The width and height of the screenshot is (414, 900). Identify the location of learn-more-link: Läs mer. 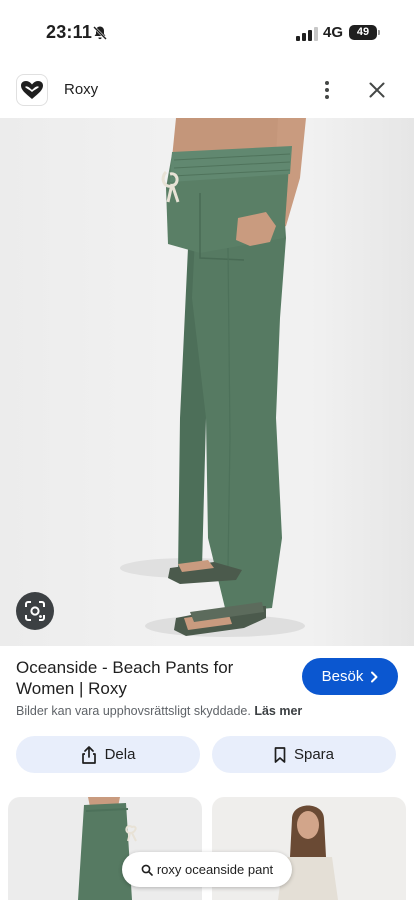
(278, 711).